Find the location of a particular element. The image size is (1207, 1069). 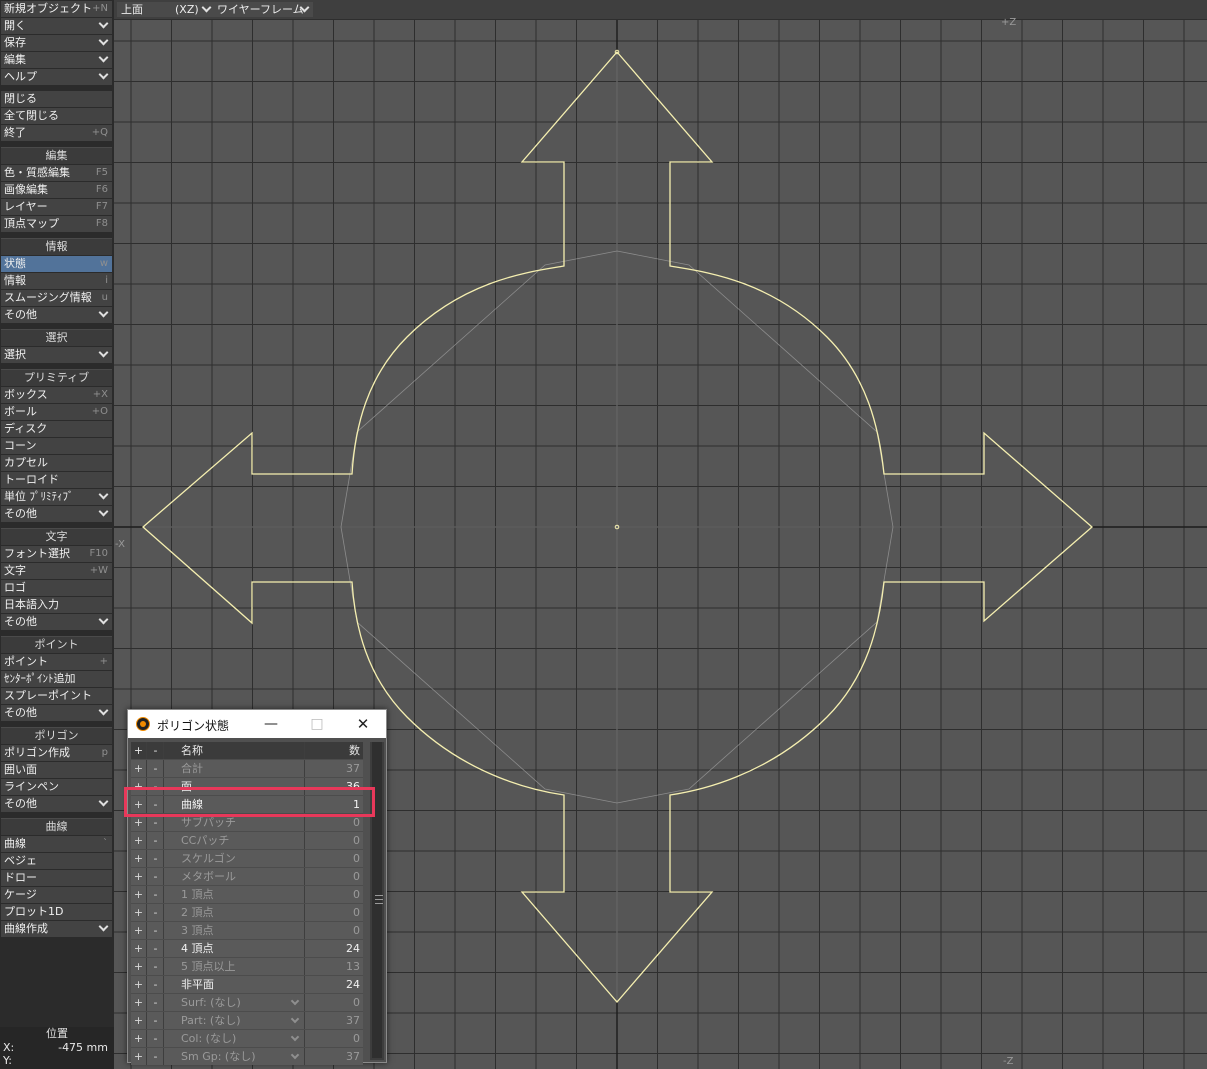

table-row: + - 4 頂点 24 is located at coordinates (247, 948).